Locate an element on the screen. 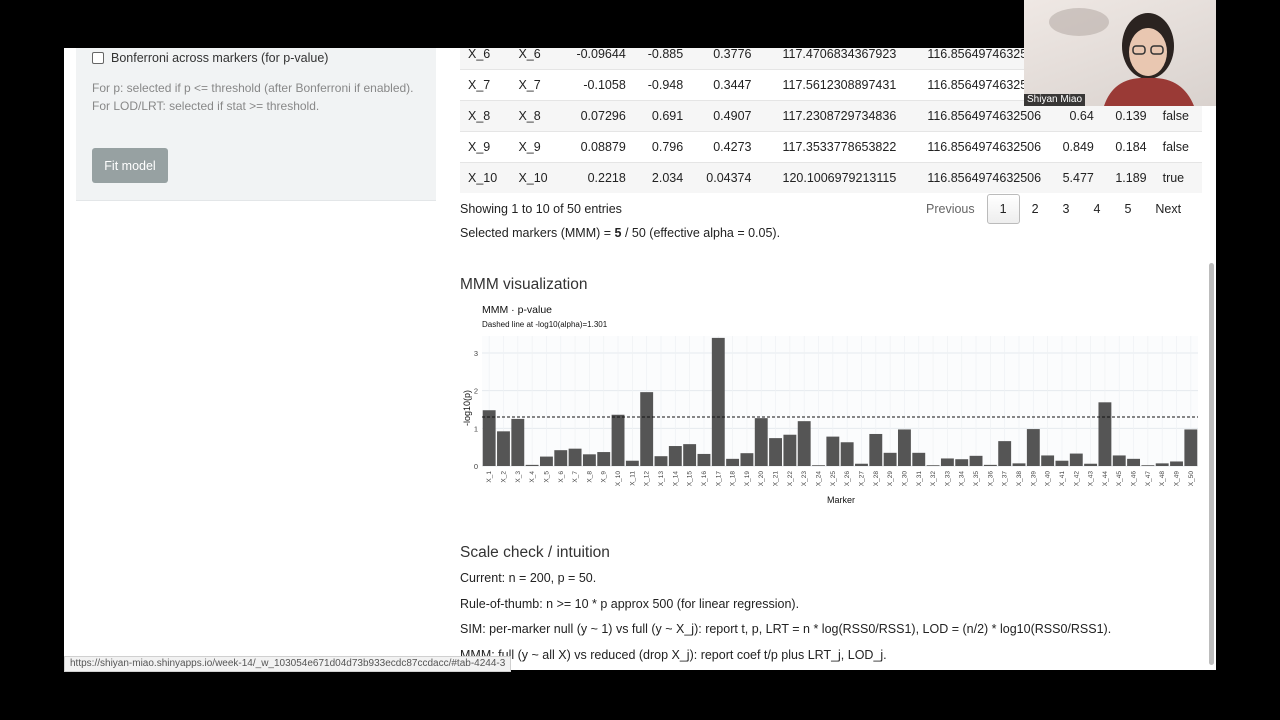  page-button-2: 2 is located at coordinates (1035, 209).